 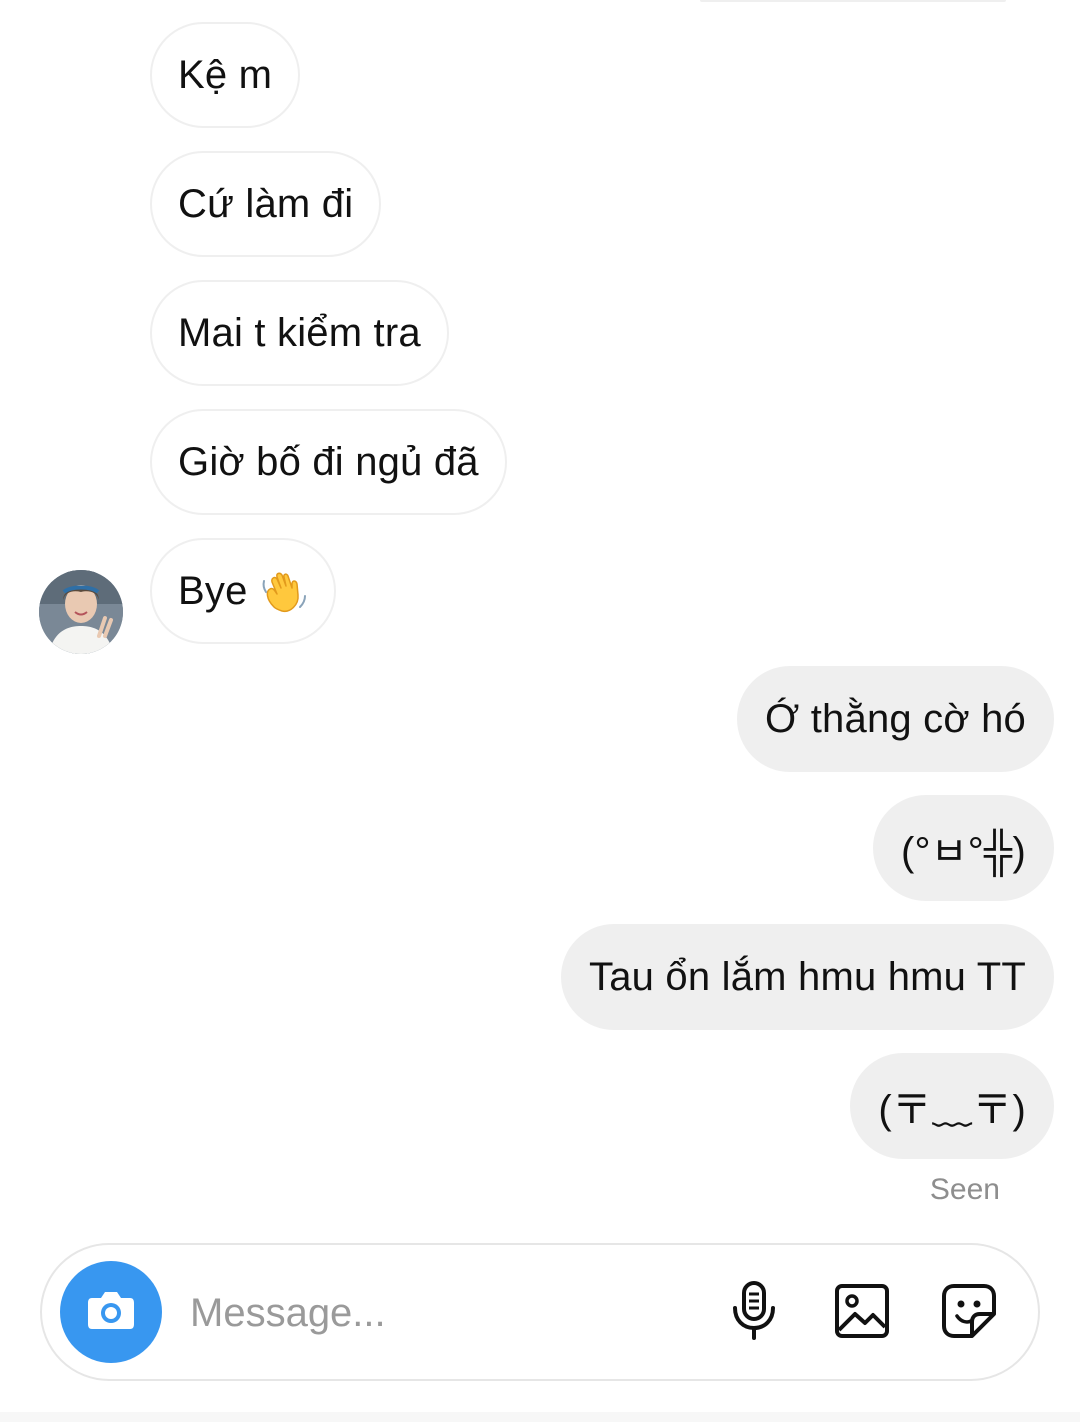 I want to click on gallery-icon, so click(x=862, y=1313).